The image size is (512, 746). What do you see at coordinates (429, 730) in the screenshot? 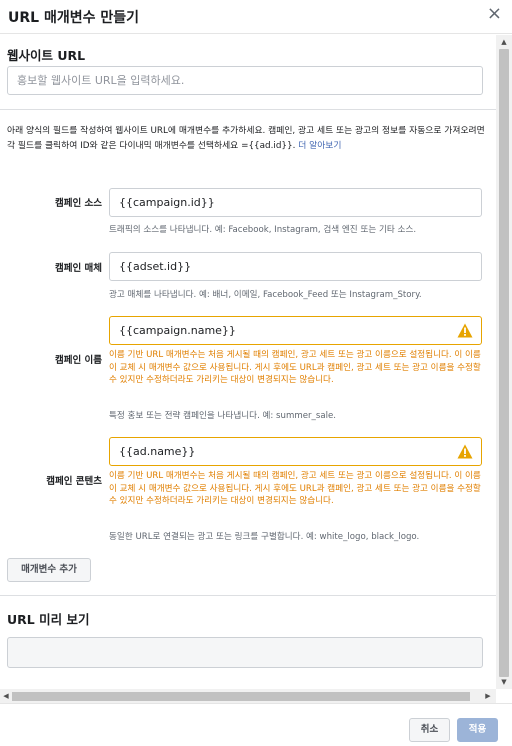
I see `cancel-button: 취소` at bounding box center [429, 730].